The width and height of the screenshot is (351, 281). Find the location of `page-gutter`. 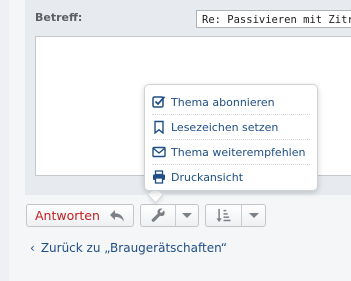

page-gutter is located at coordinates (4, 140).